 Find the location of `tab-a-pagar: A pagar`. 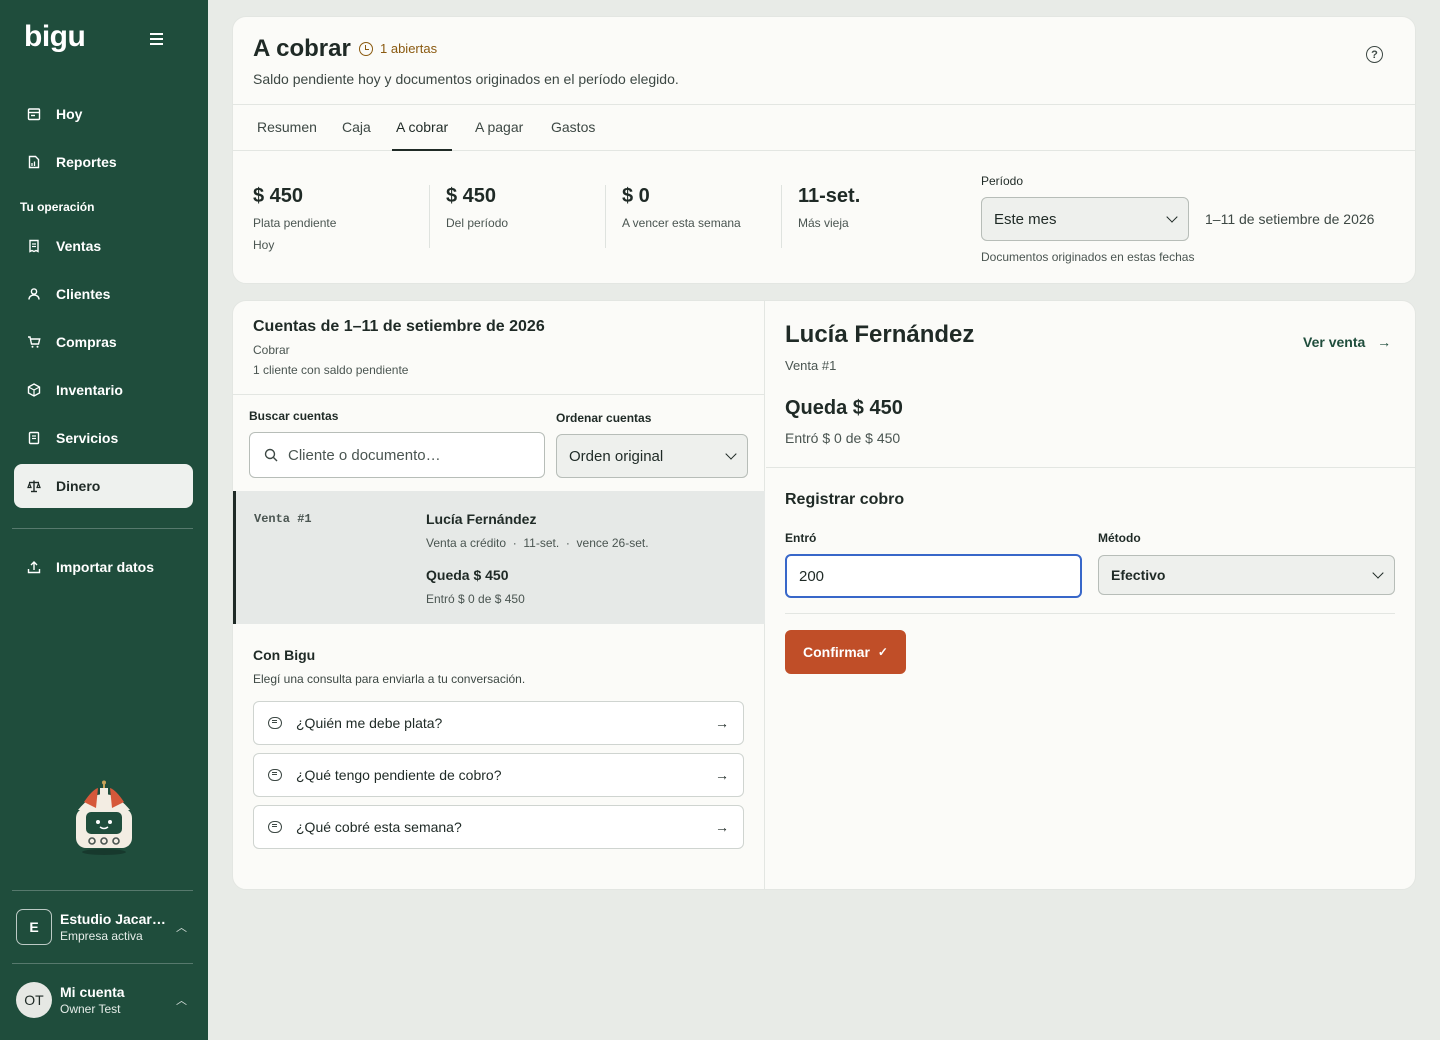

tab-a-pagar: A pagar is located at coordinates (499, 128).